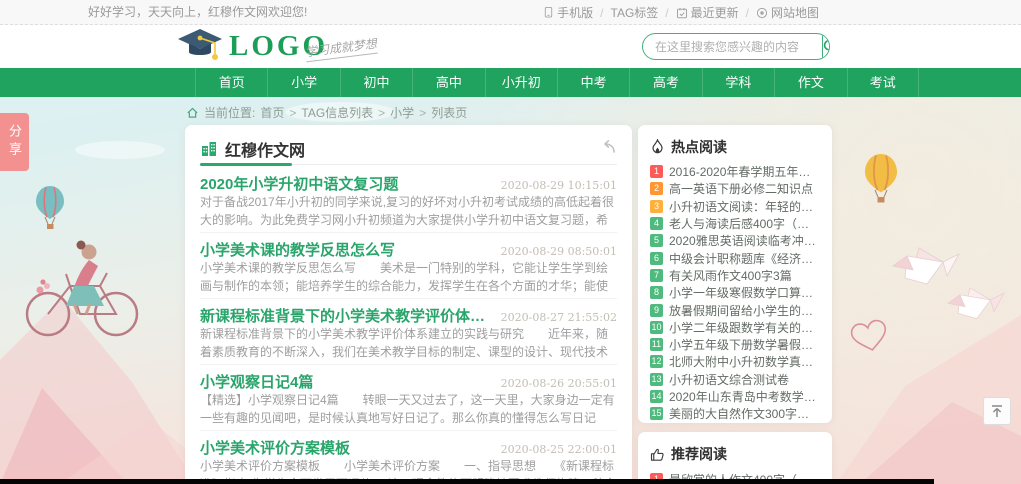 Image resolution: width=1021 pixels, height=484 pixels. What do you see at coordinates (735, 344) in the screenshot?
I see `hot-list-item: 11 小学五年级下册数学暑假作业答案【20-61` at bounding box center [735, 344].